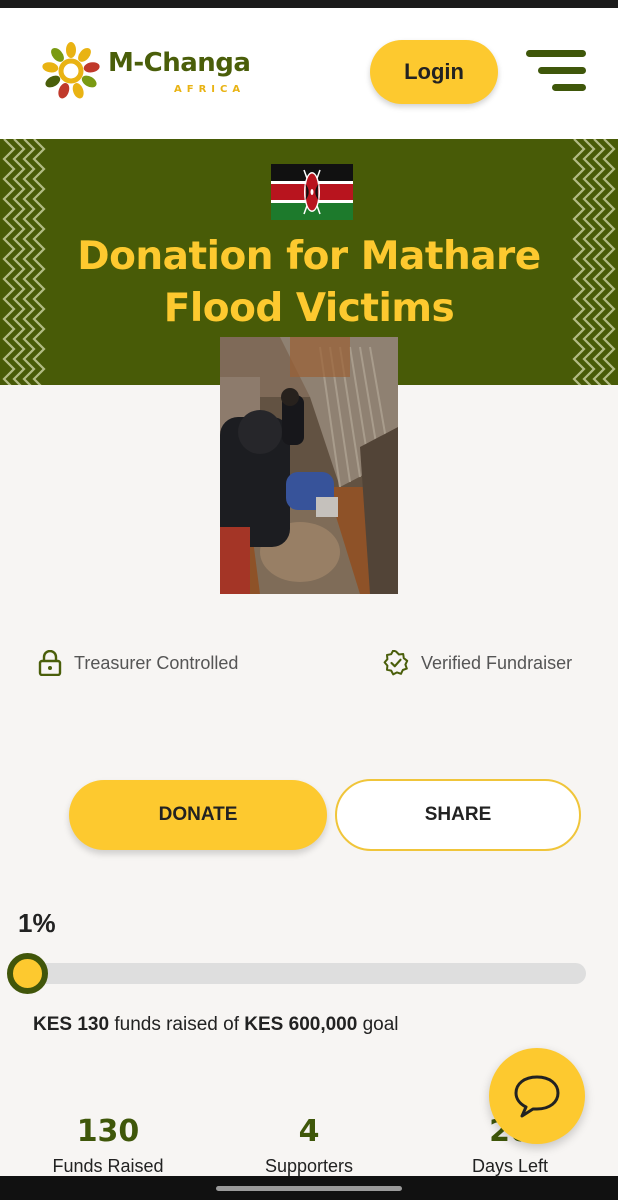 The image size is (618, 1200). What do you see at coordinates (176, 1024) in the screenshot?
I see `raised-text: funds raised of` at bounding box center [176, 1024].